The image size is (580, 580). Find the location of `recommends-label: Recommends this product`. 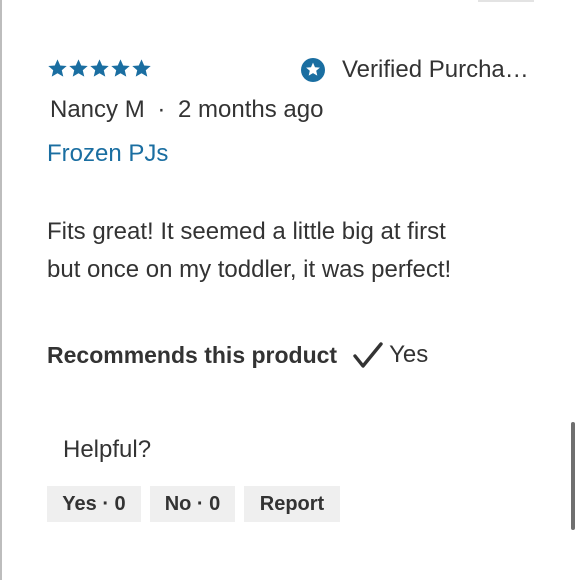

recommends-label: Recommends this product is located at coordinates (192, 354).